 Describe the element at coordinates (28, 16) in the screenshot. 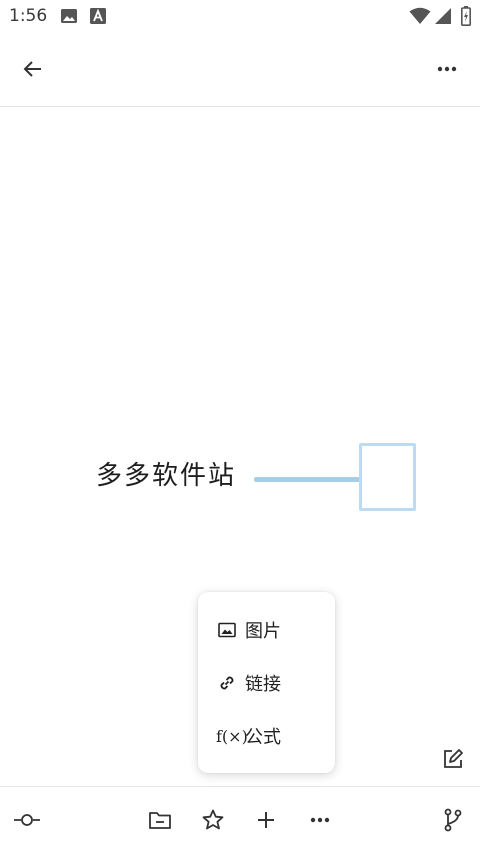

I see `status-time: 1:56` at that location.